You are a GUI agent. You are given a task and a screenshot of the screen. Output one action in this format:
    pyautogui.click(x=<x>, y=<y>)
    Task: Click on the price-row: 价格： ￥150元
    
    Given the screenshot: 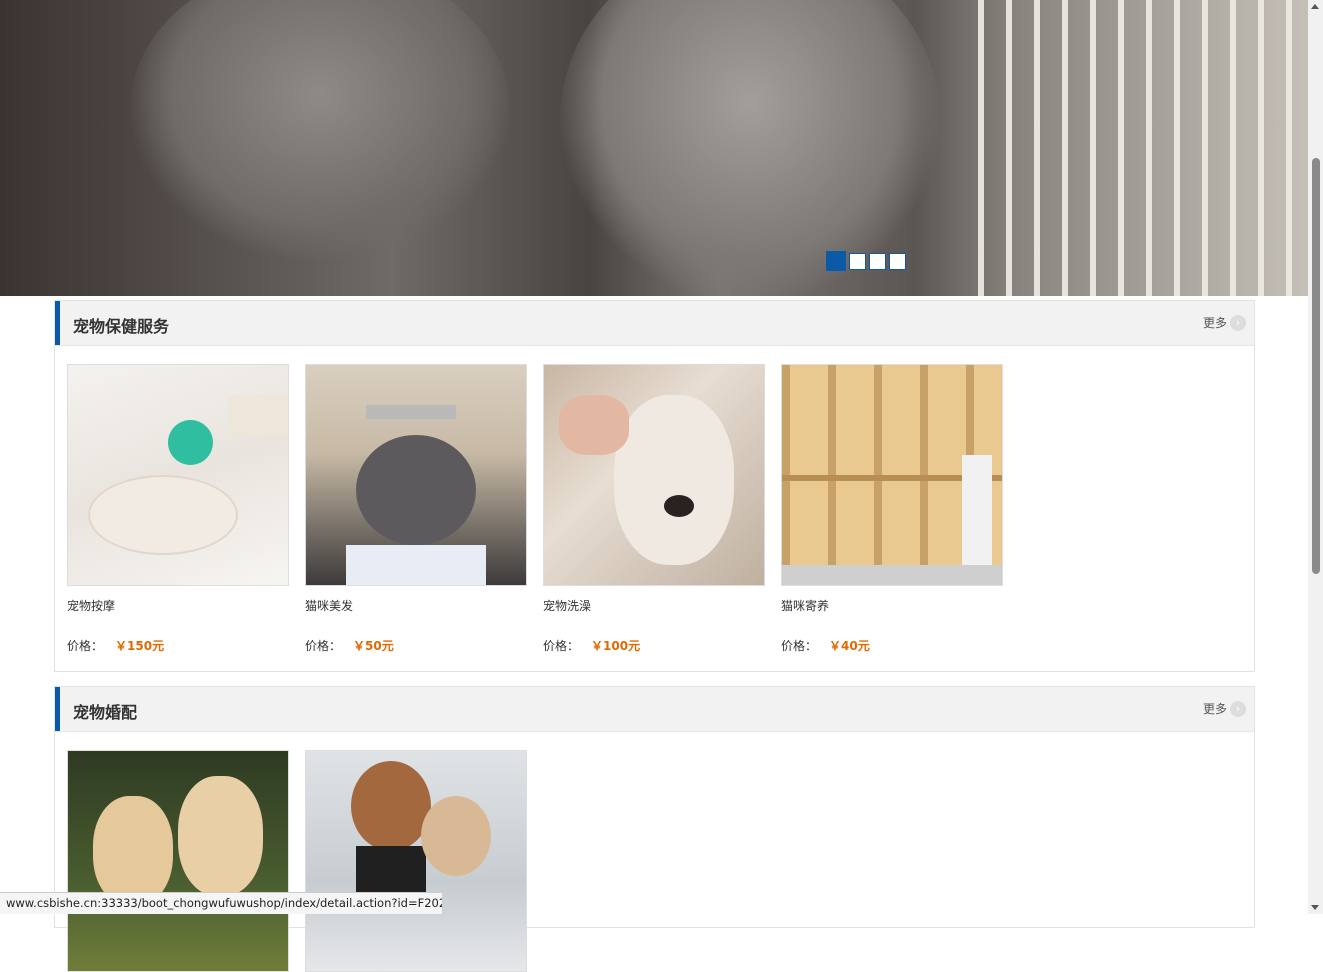 What is the action you would take?
    pyautogui.click(x=115, y=645)
    